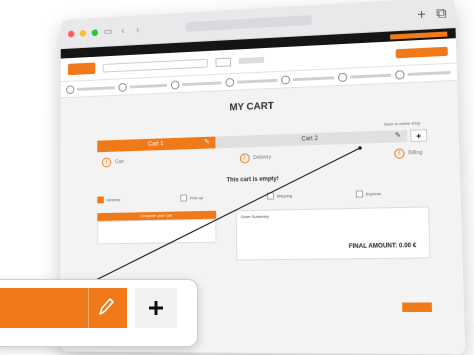  Describe the element at coordinates (408, 153) in the screenshot. I see `step-billing: 3 Billing` at that location.